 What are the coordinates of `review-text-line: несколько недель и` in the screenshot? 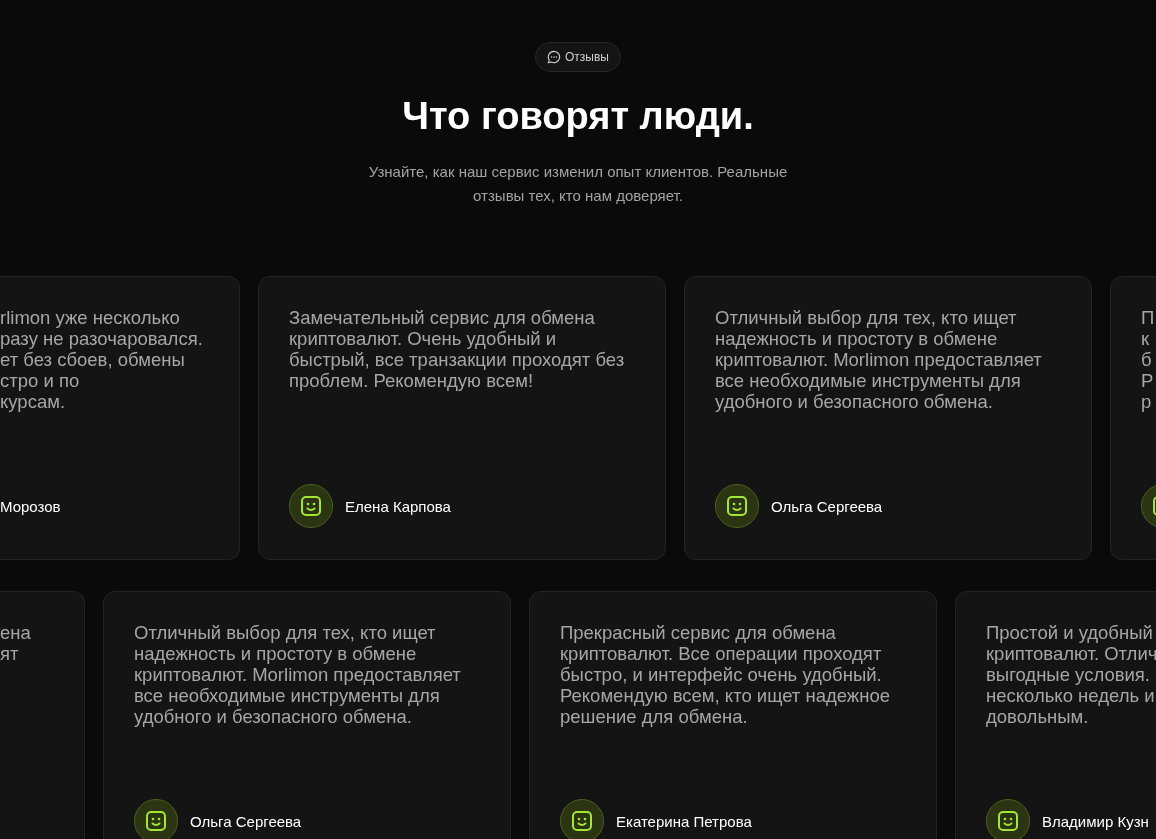 It's located at (1070, 695).